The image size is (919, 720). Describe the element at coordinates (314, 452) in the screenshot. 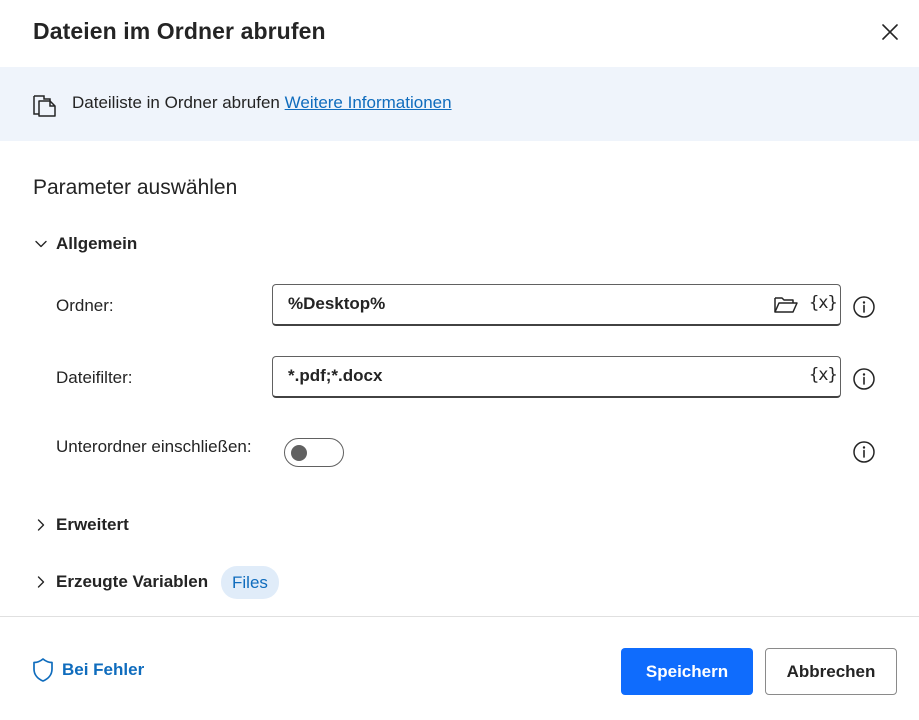

I see `subfolders-toggle` at that location.